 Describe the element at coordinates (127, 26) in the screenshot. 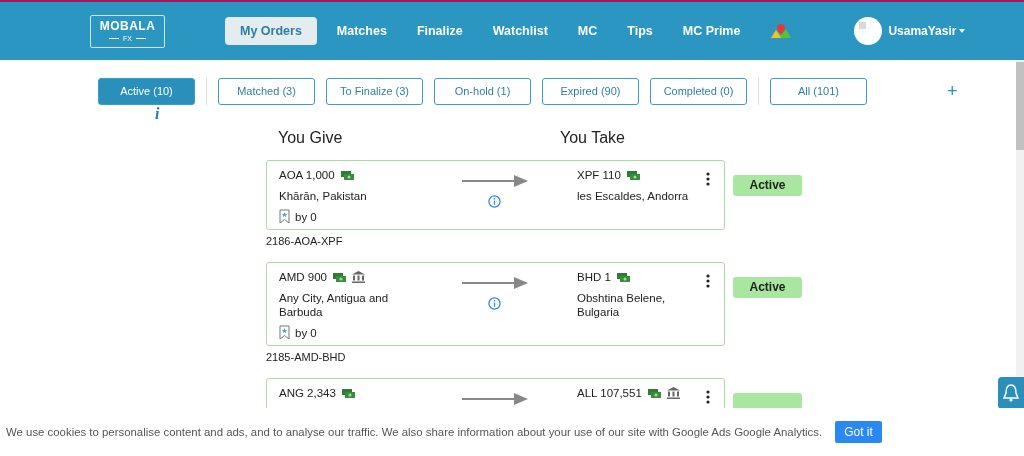

I see `logo-name: MOBALA` at that location.